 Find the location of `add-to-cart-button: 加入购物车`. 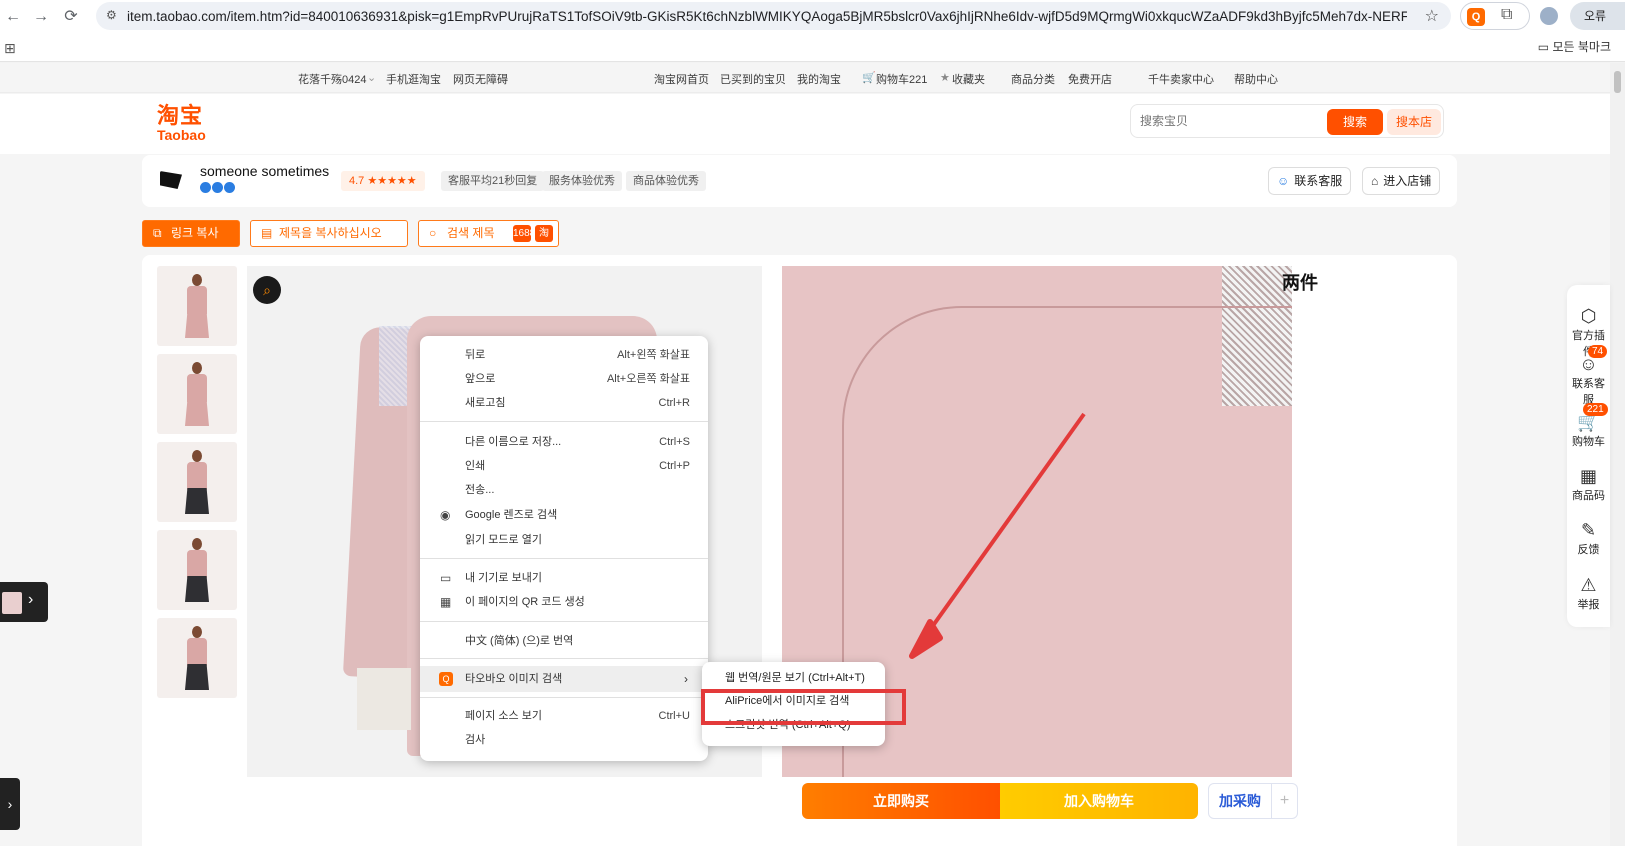

add-to-cart-button: 加入购物车 is located at coordinates (1099, 801).